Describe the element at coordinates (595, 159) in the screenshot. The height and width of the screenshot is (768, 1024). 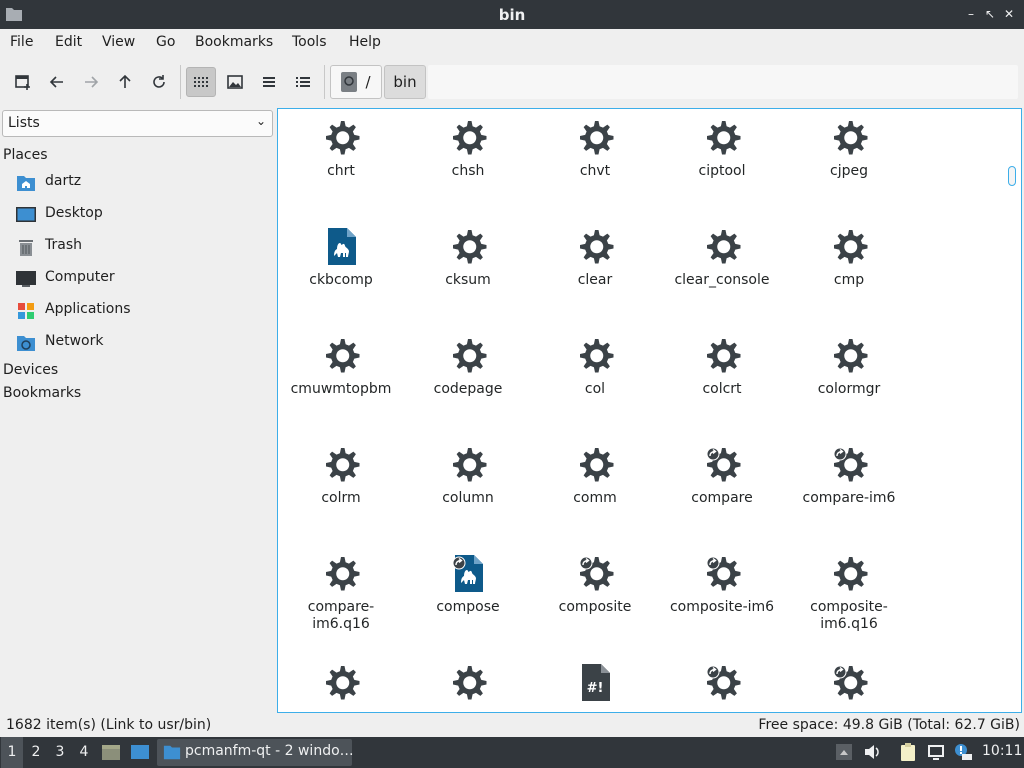
I see `file-item: chvt` at that location.